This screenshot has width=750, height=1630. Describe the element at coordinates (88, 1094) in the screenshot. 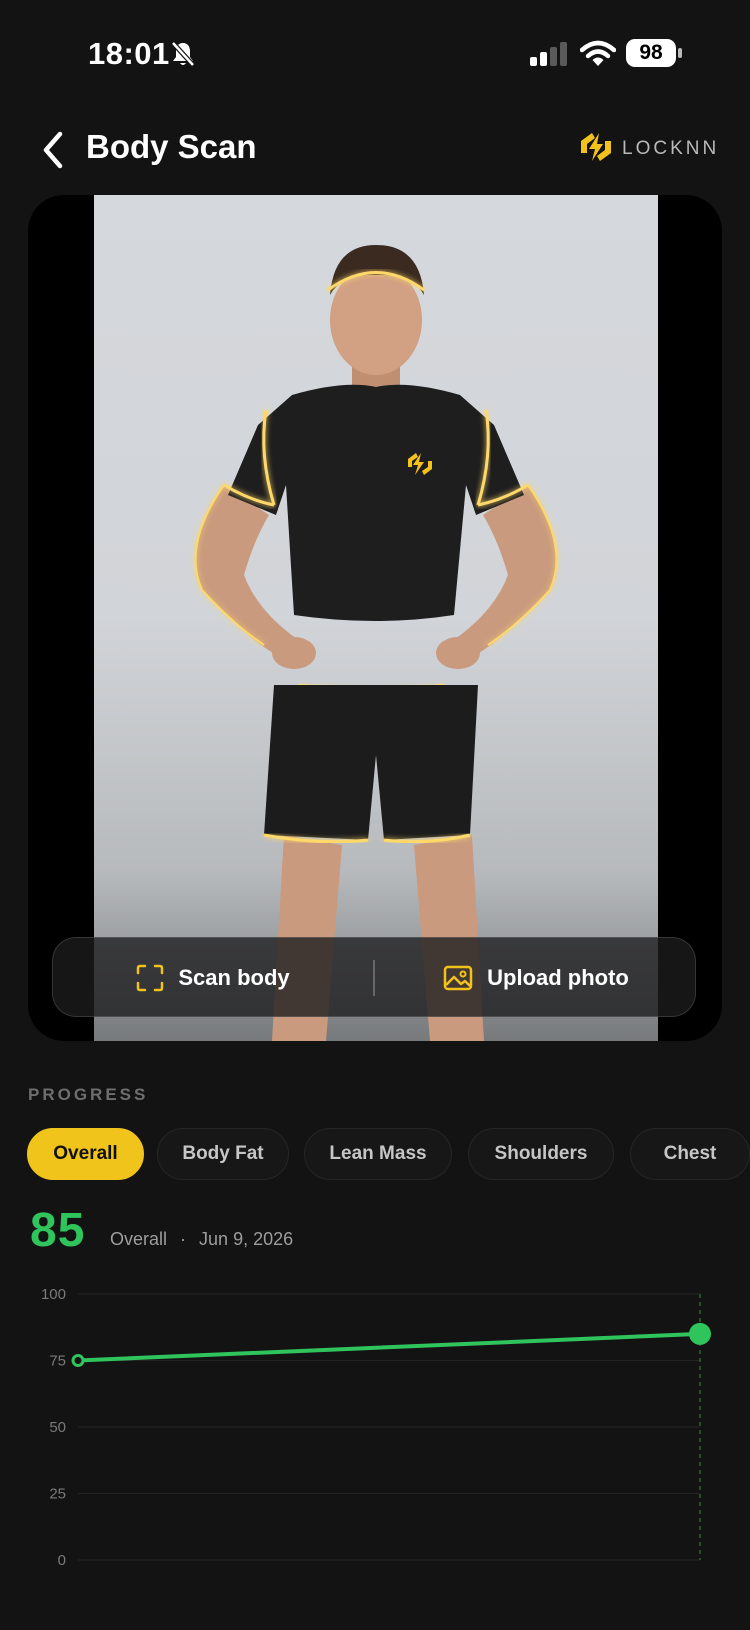

I see `progress-section-label: PROGRESS` at that location.